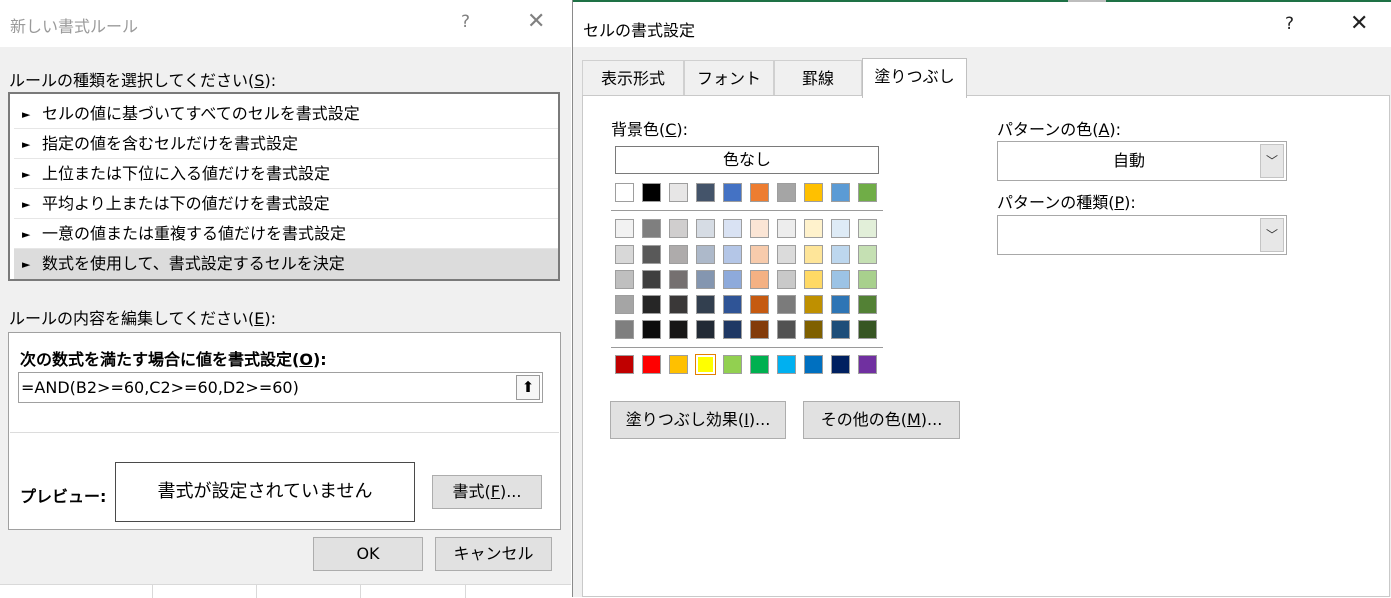  Describe the element at coordinates (633, 78) in the screenshot. I see `tab-number: 表示形式` at that location.